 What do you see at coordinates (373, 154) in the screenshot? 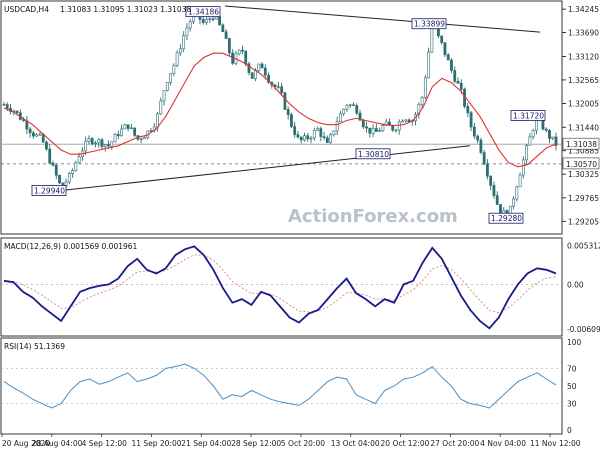
I see `level-tag-label: 1.30810` at bounding box center [373, 154].